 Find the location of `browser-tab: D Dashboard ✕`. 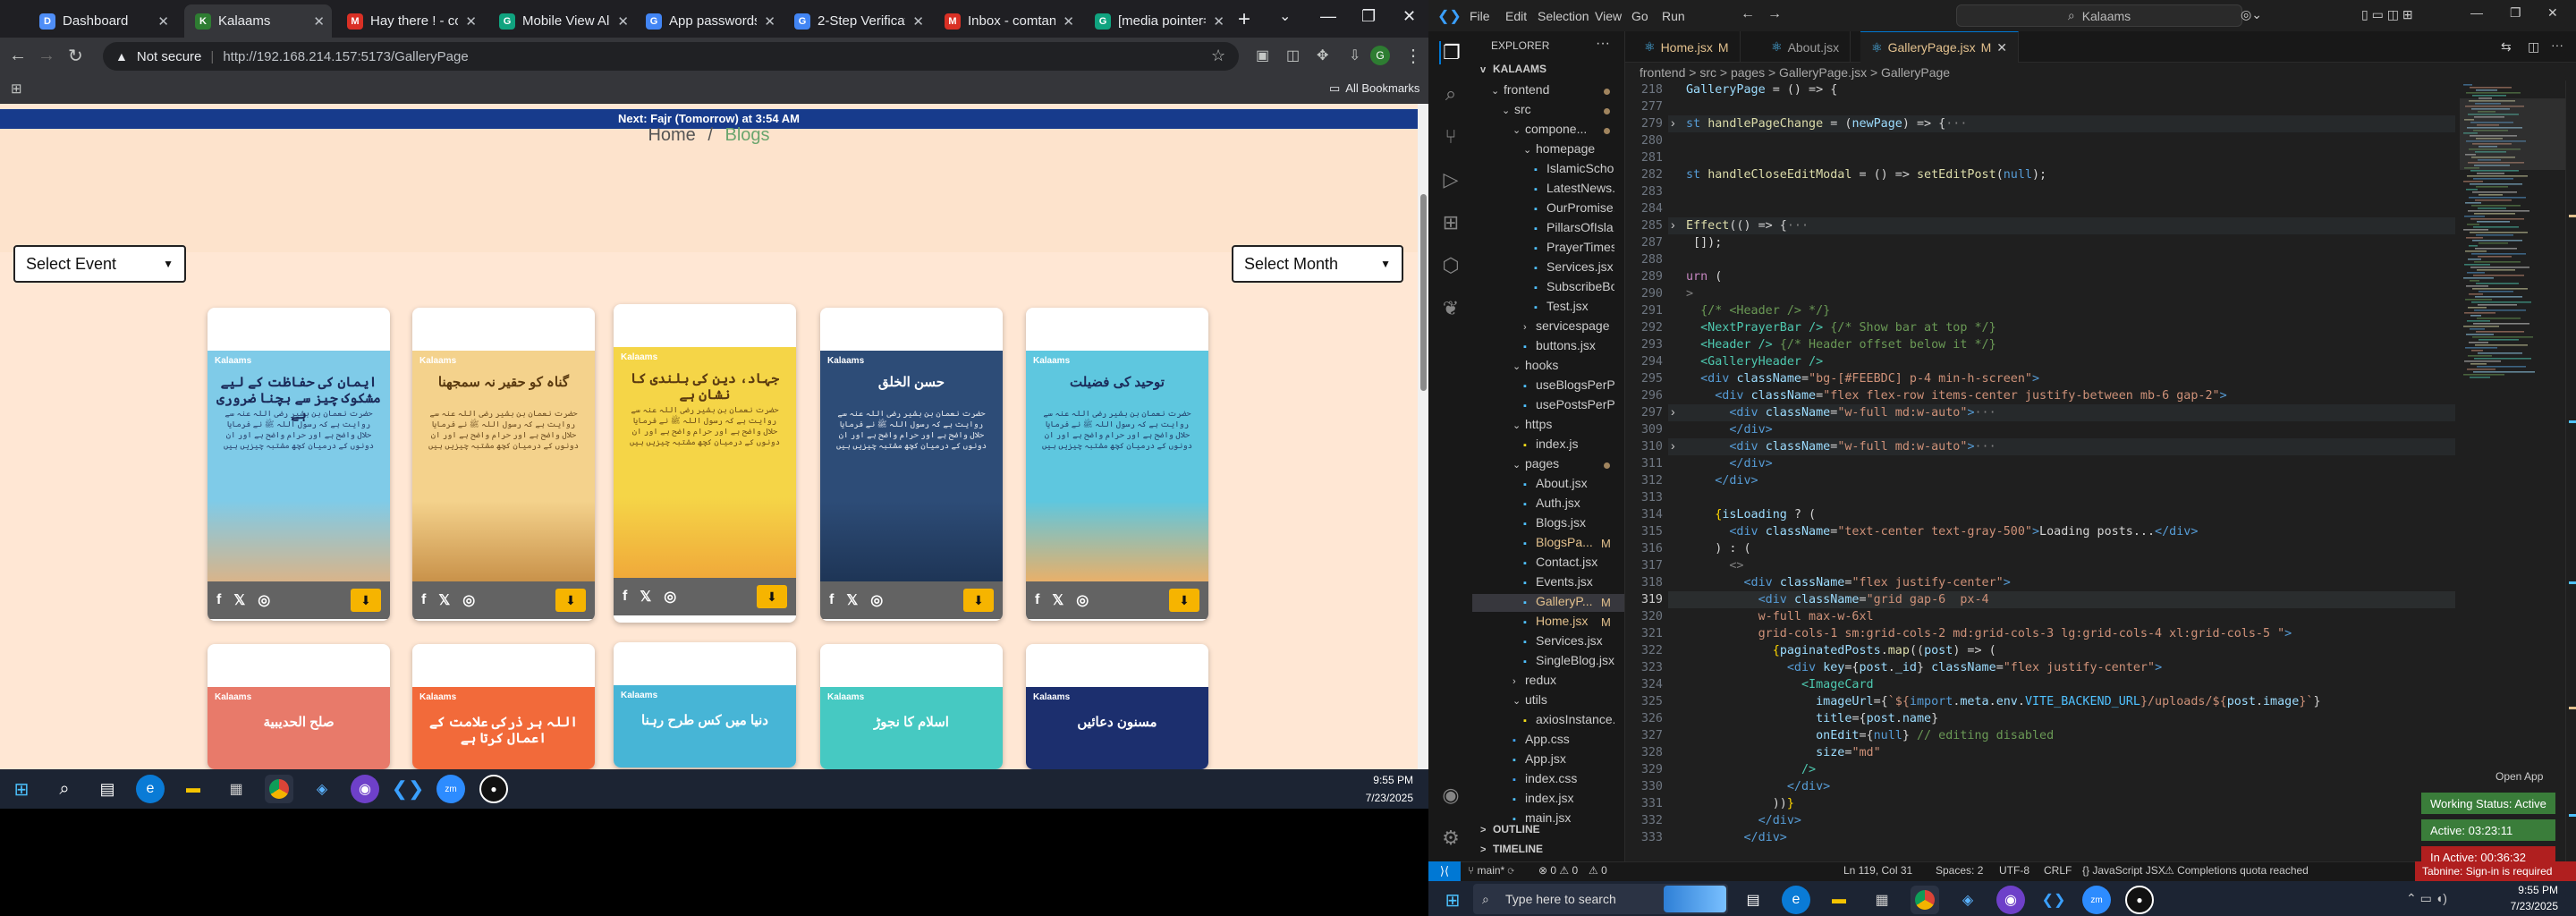

browser-tab: D Dashboard ✕ is located at coordinates (102, 21).